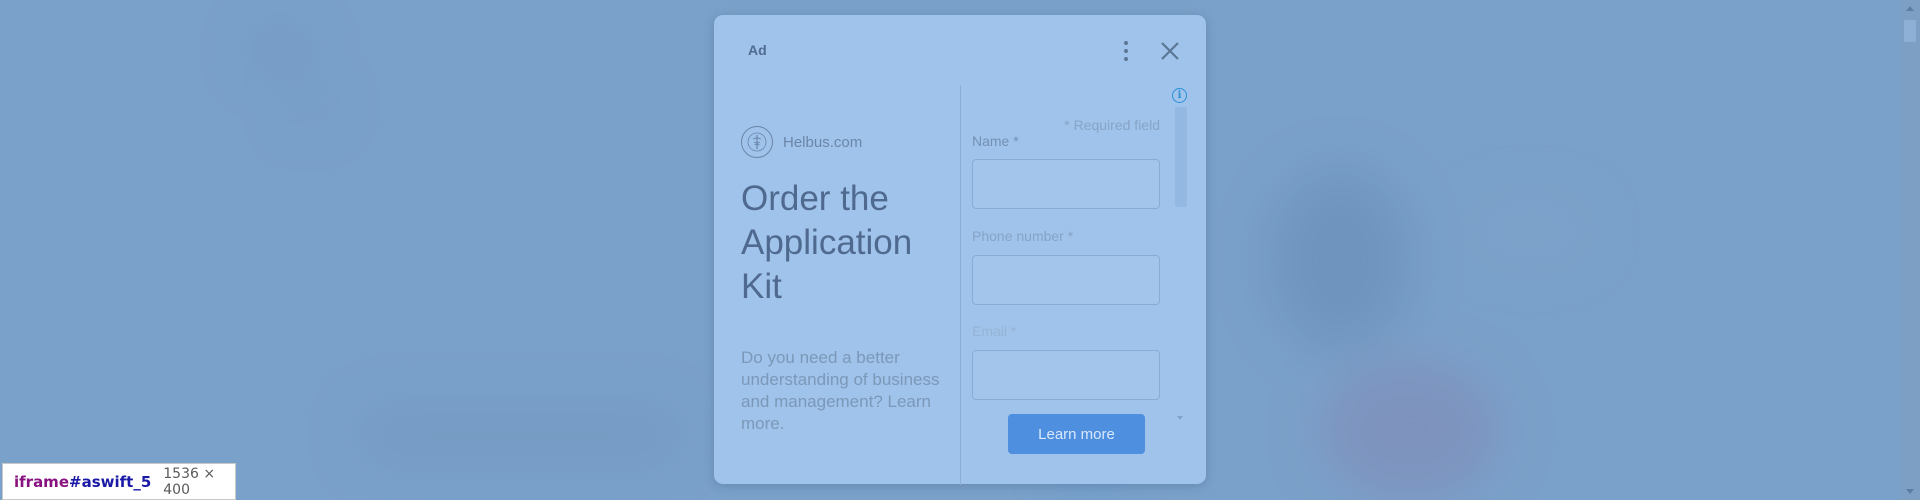  I want to click on brand: Helbus.com, so click(841, 142).